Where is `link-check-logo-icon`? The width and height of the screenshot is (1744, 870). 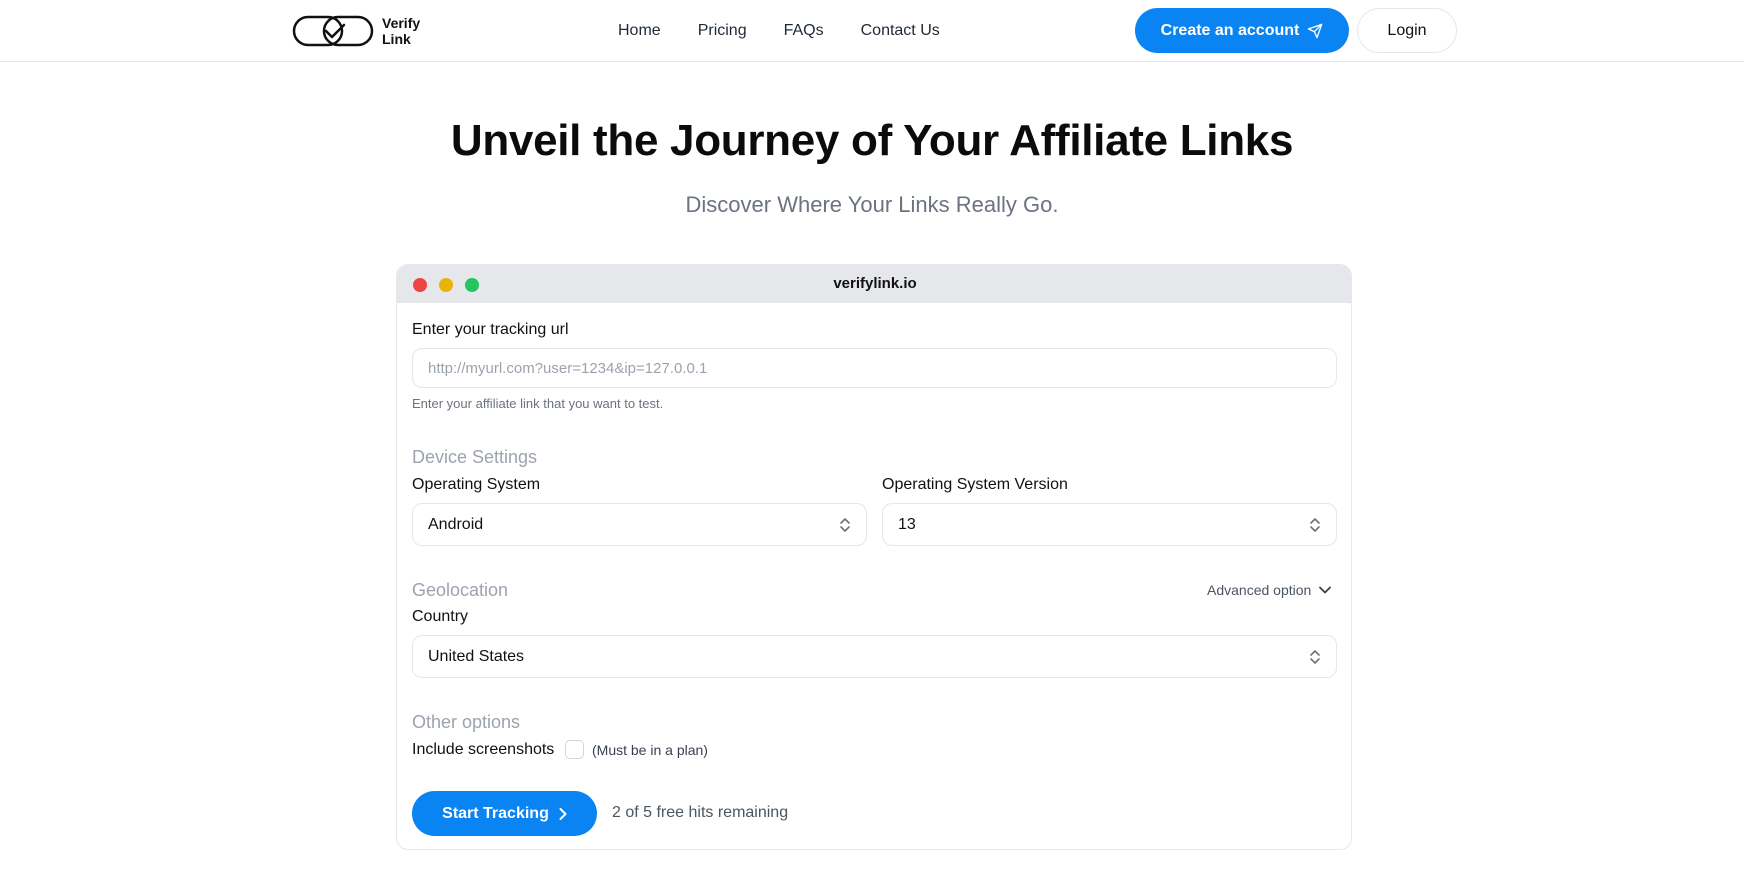 link-check-logo-icon is located at coordinates (333, 31).